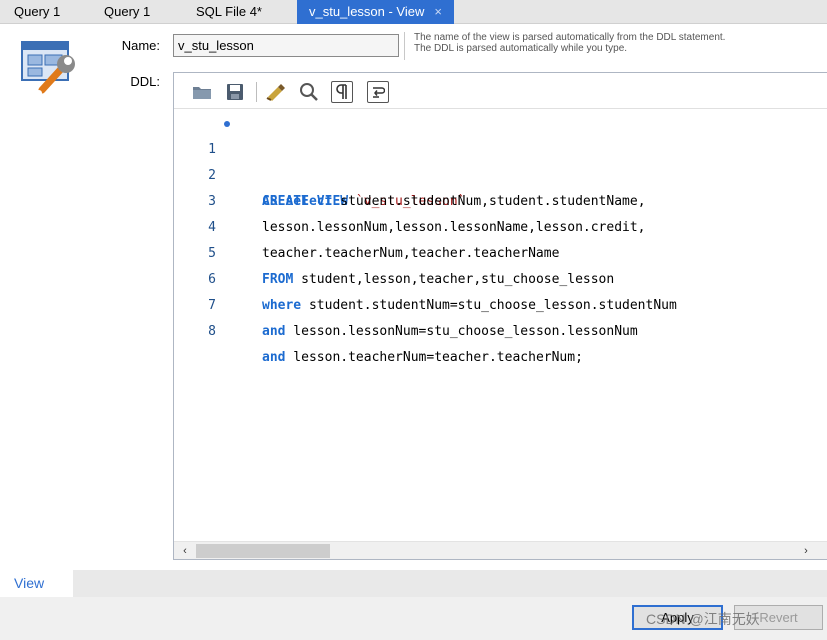 Image resolution: width=827 pixels, height=640 pixels. What do you see at coordinates (413, 583) in the screenshot?
I see `bottom-tab-strip` at bounding box center [413, 583].